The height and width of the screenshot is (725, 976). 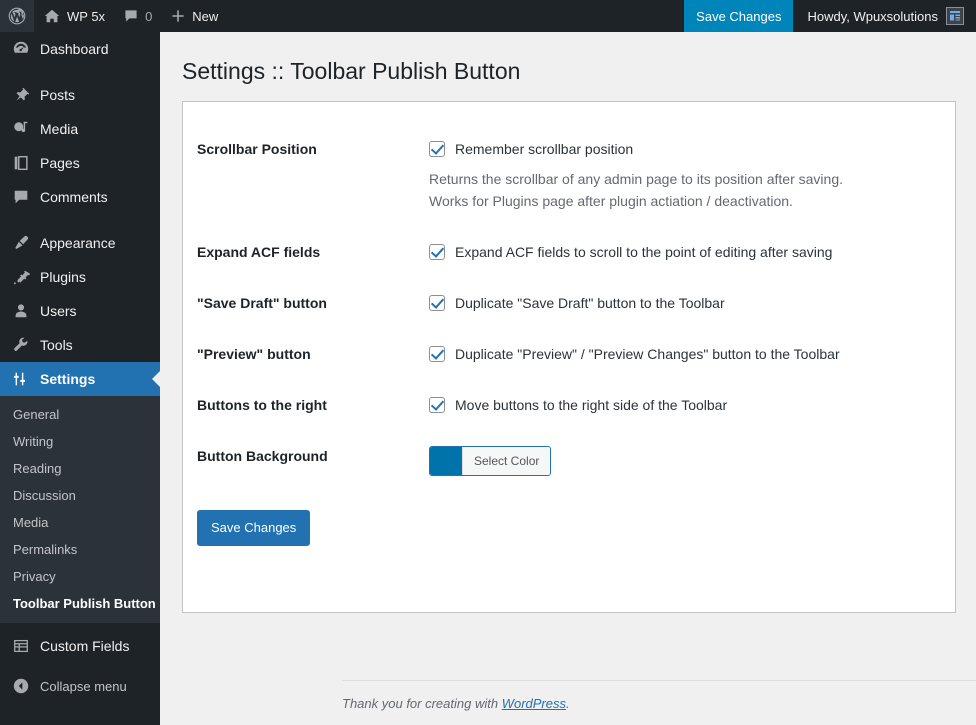 What do you see at coordinates (80, 95) in the screenshot?
I see `sidebar-item-posts: Posts` at bounding box center [80, 95].